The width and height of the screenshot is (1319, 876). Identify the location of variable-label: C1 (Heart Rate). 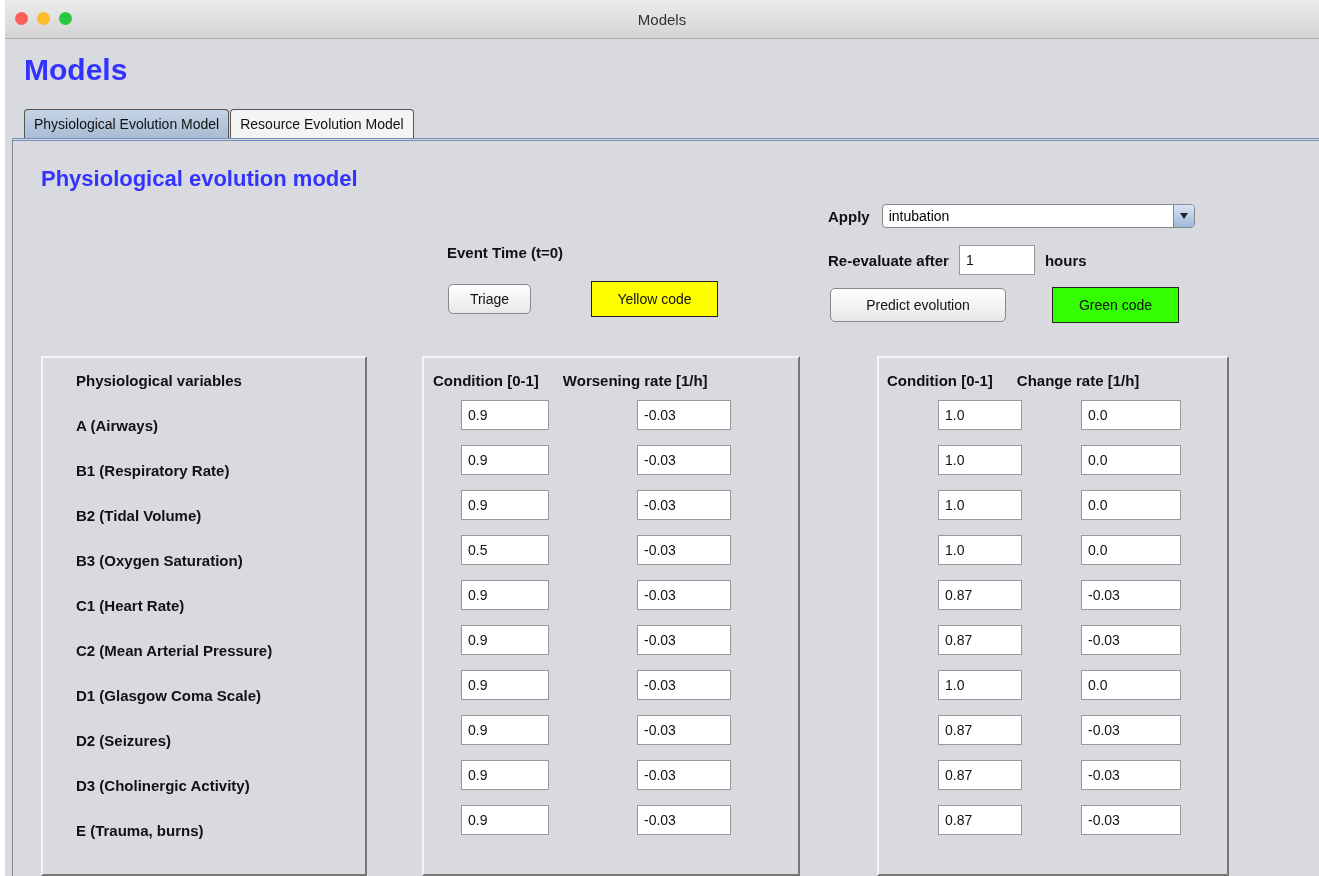
(130, 605).